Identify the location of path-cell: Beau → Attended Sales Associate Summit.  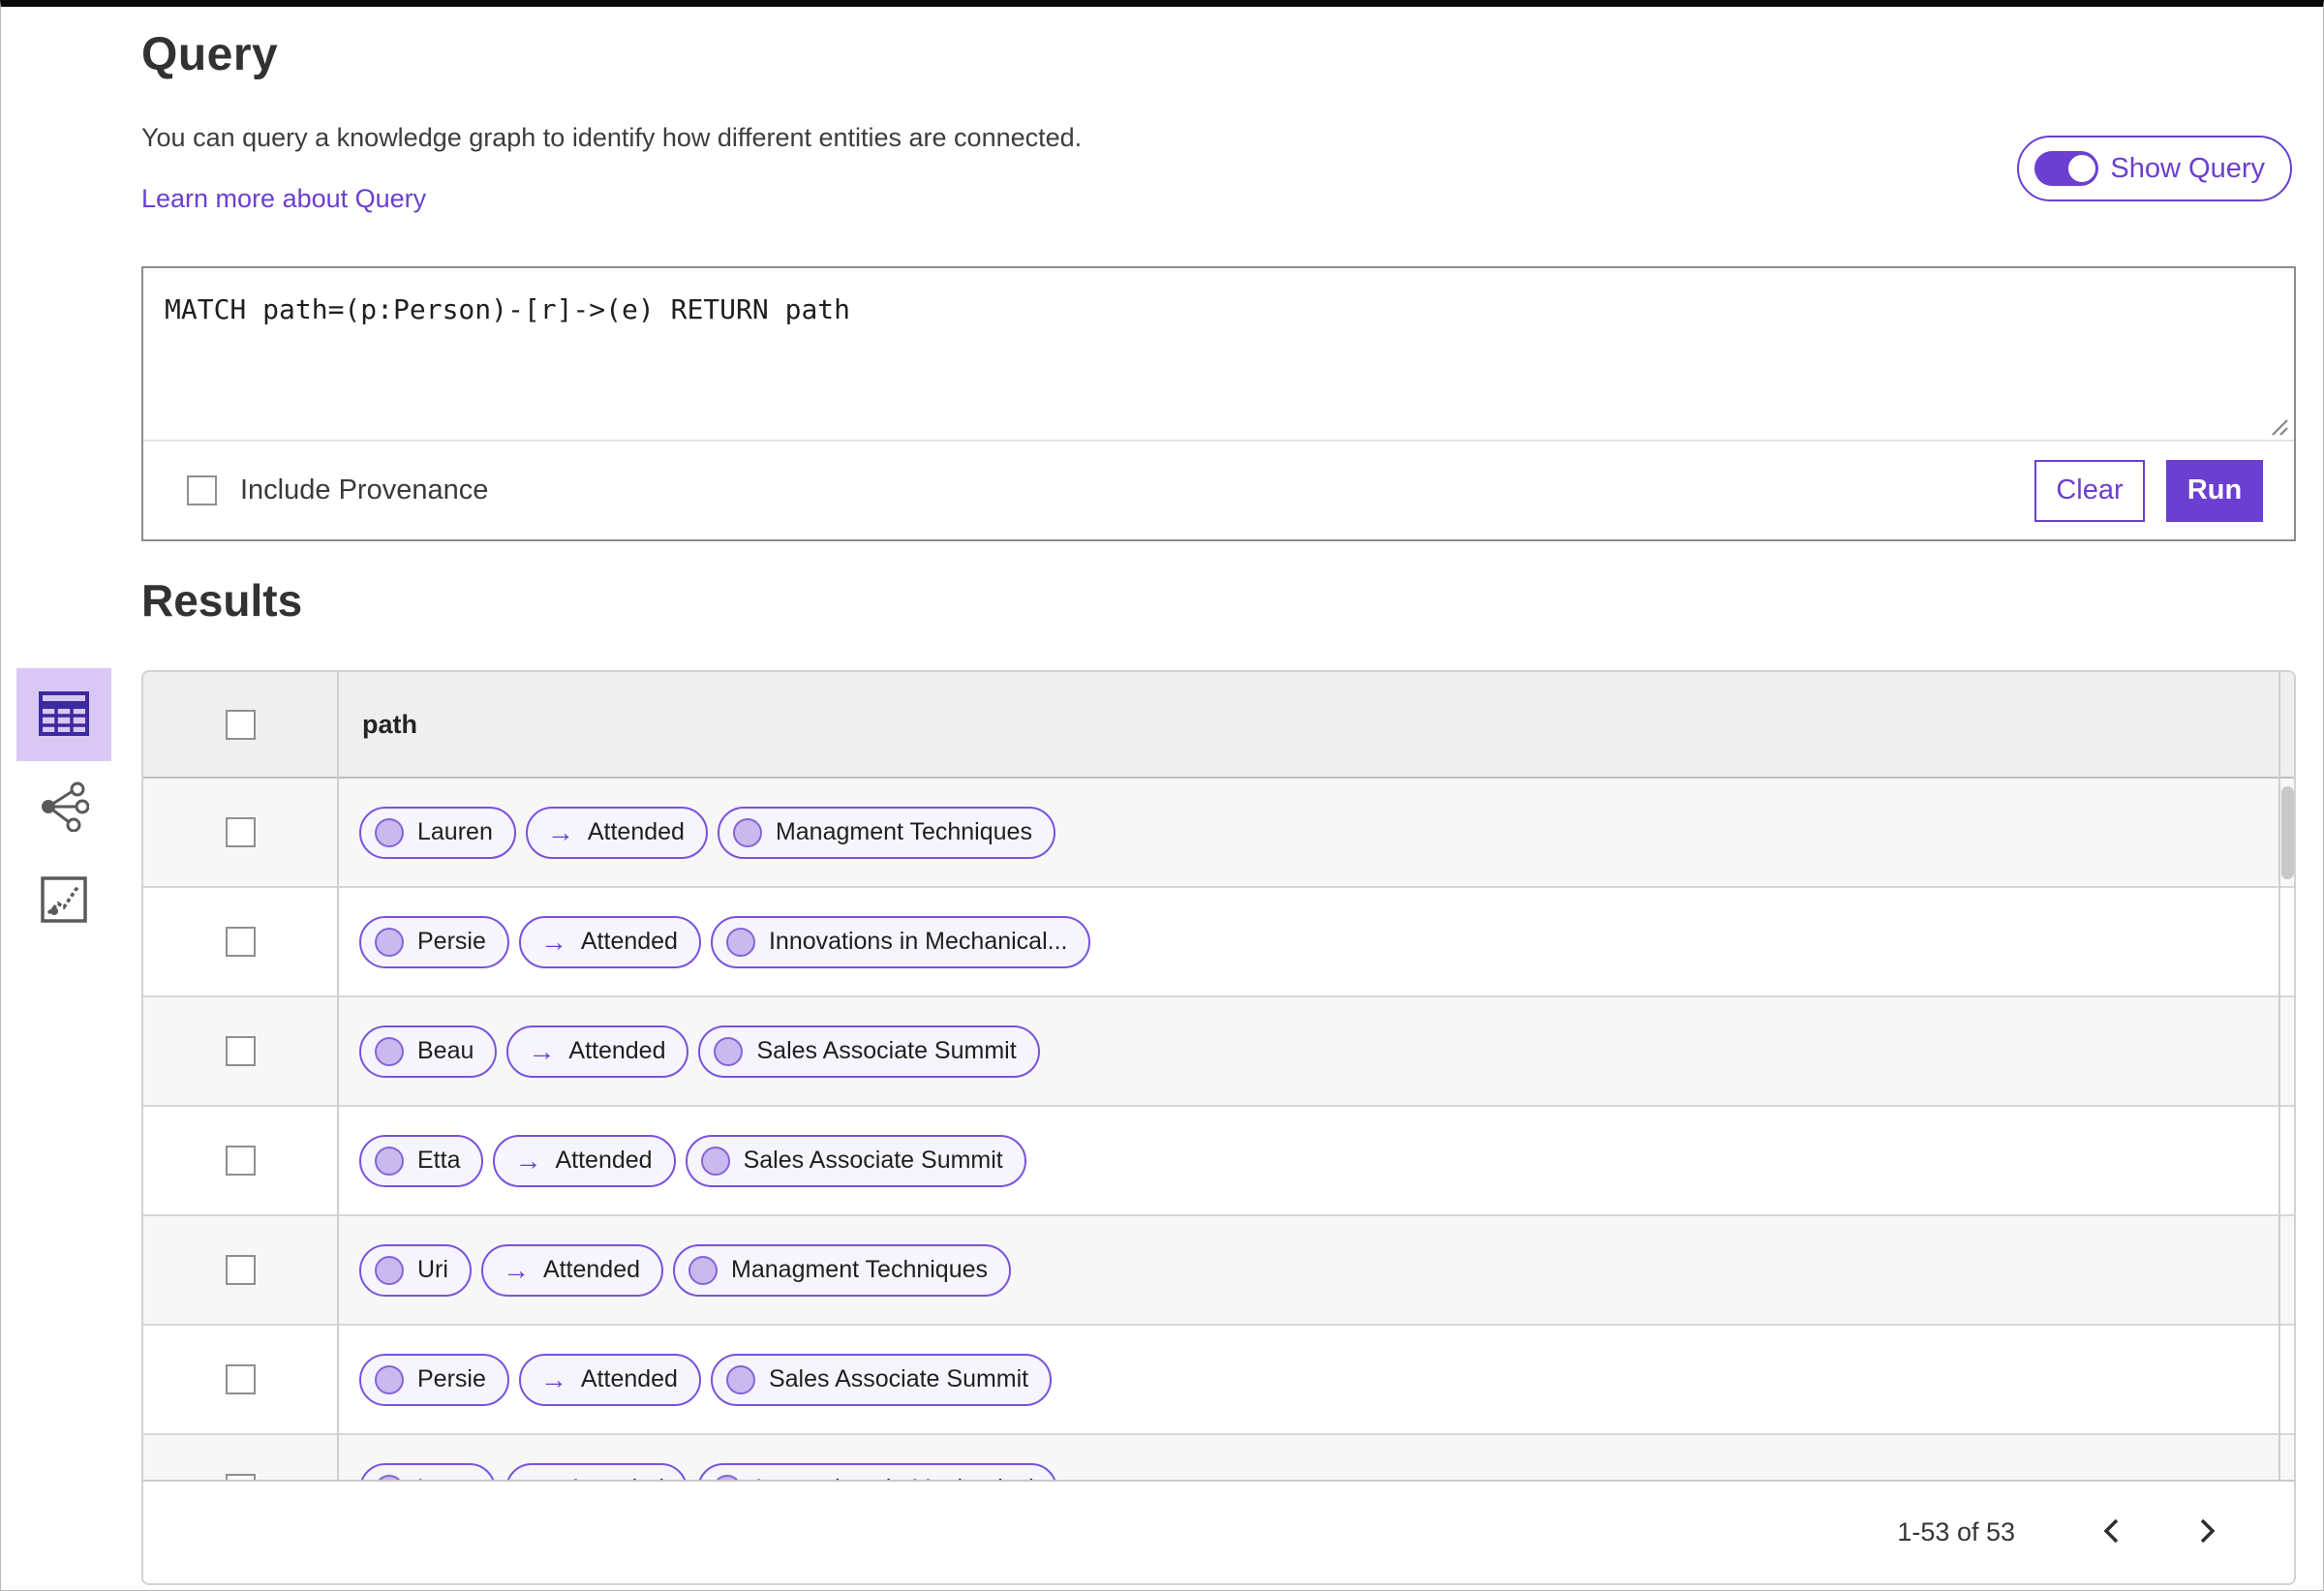
(689, 1051).